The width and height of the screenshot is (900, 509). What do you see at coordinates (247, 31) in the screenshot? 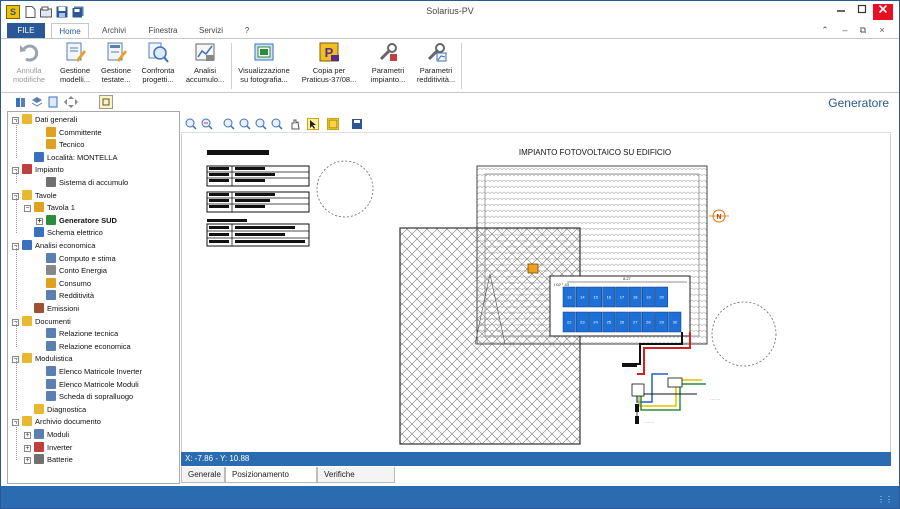
I see `tab-help: ?` at bounding box center [247, 31].